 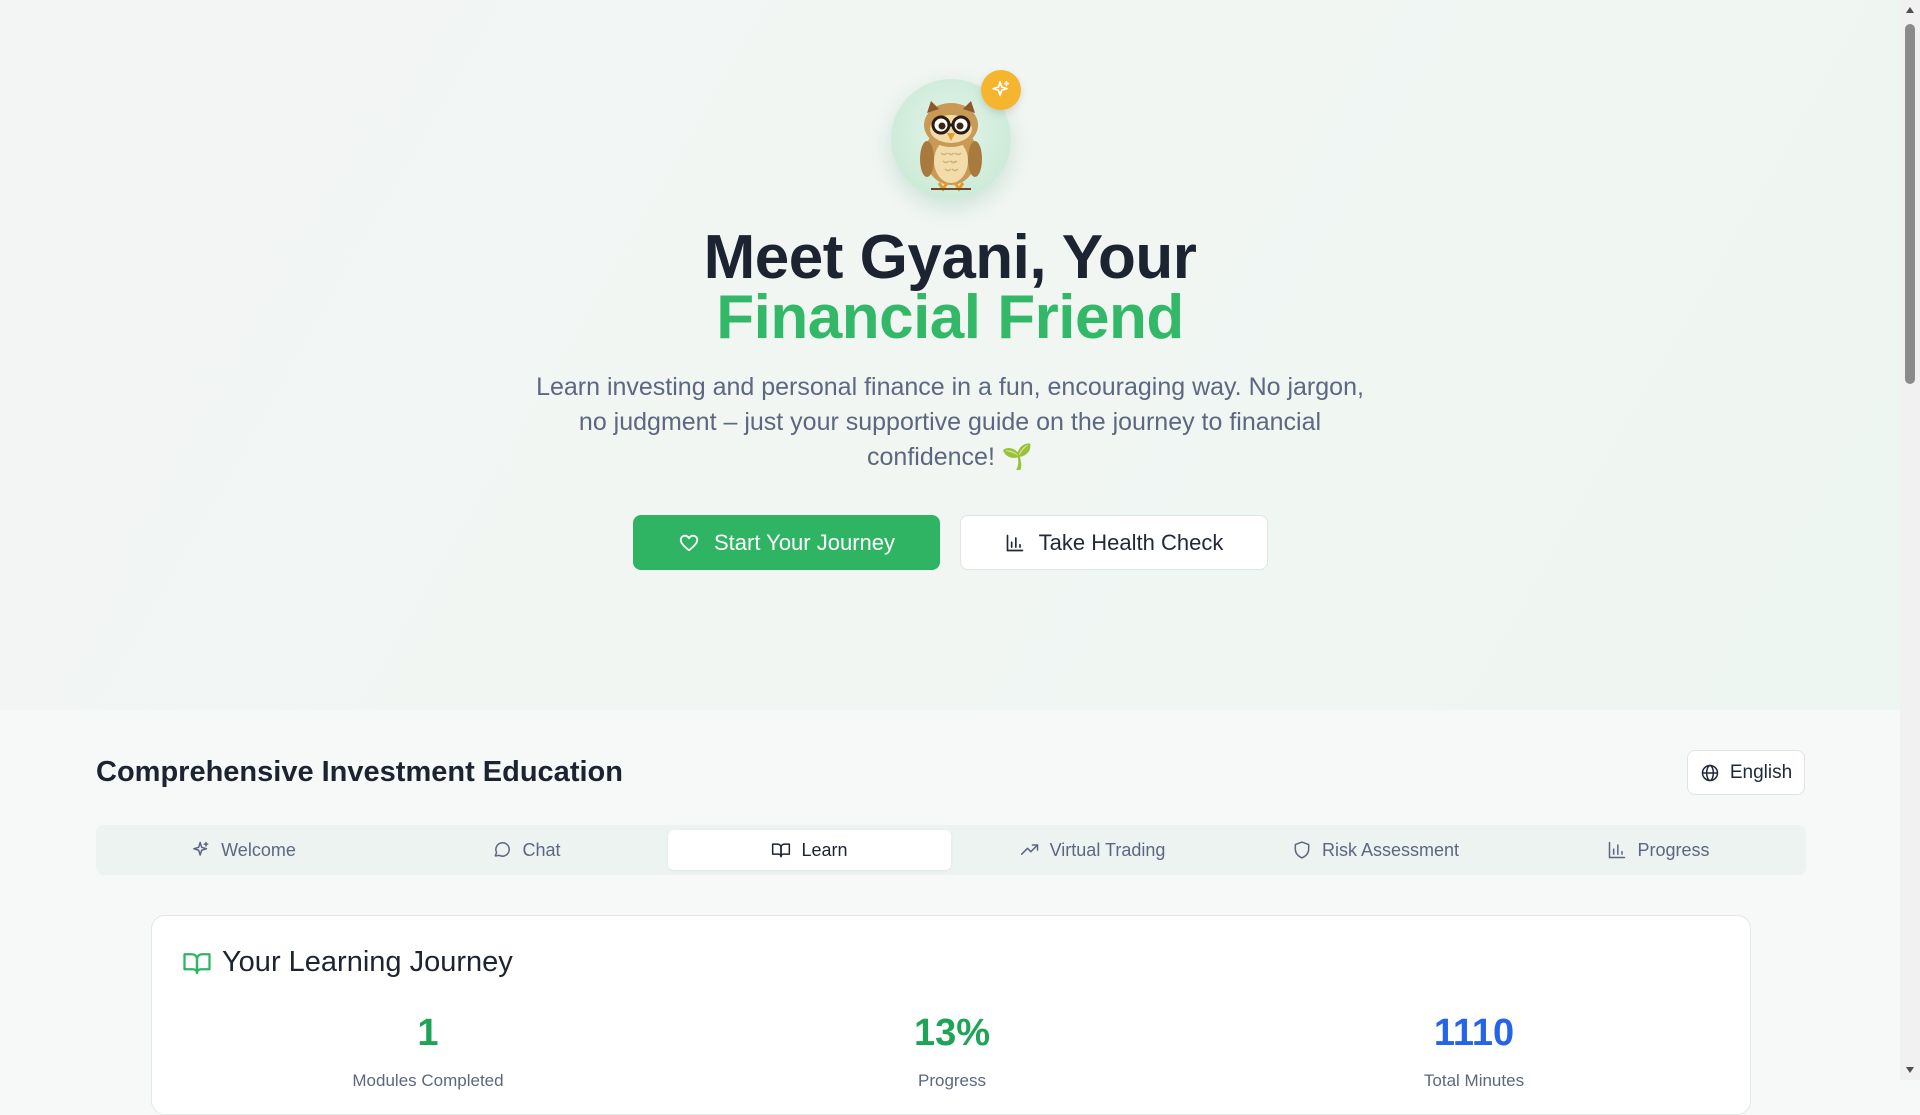 I want to click on hero-title: Meet Gyani, Your Financial Friend, so click(x=950, y=289).